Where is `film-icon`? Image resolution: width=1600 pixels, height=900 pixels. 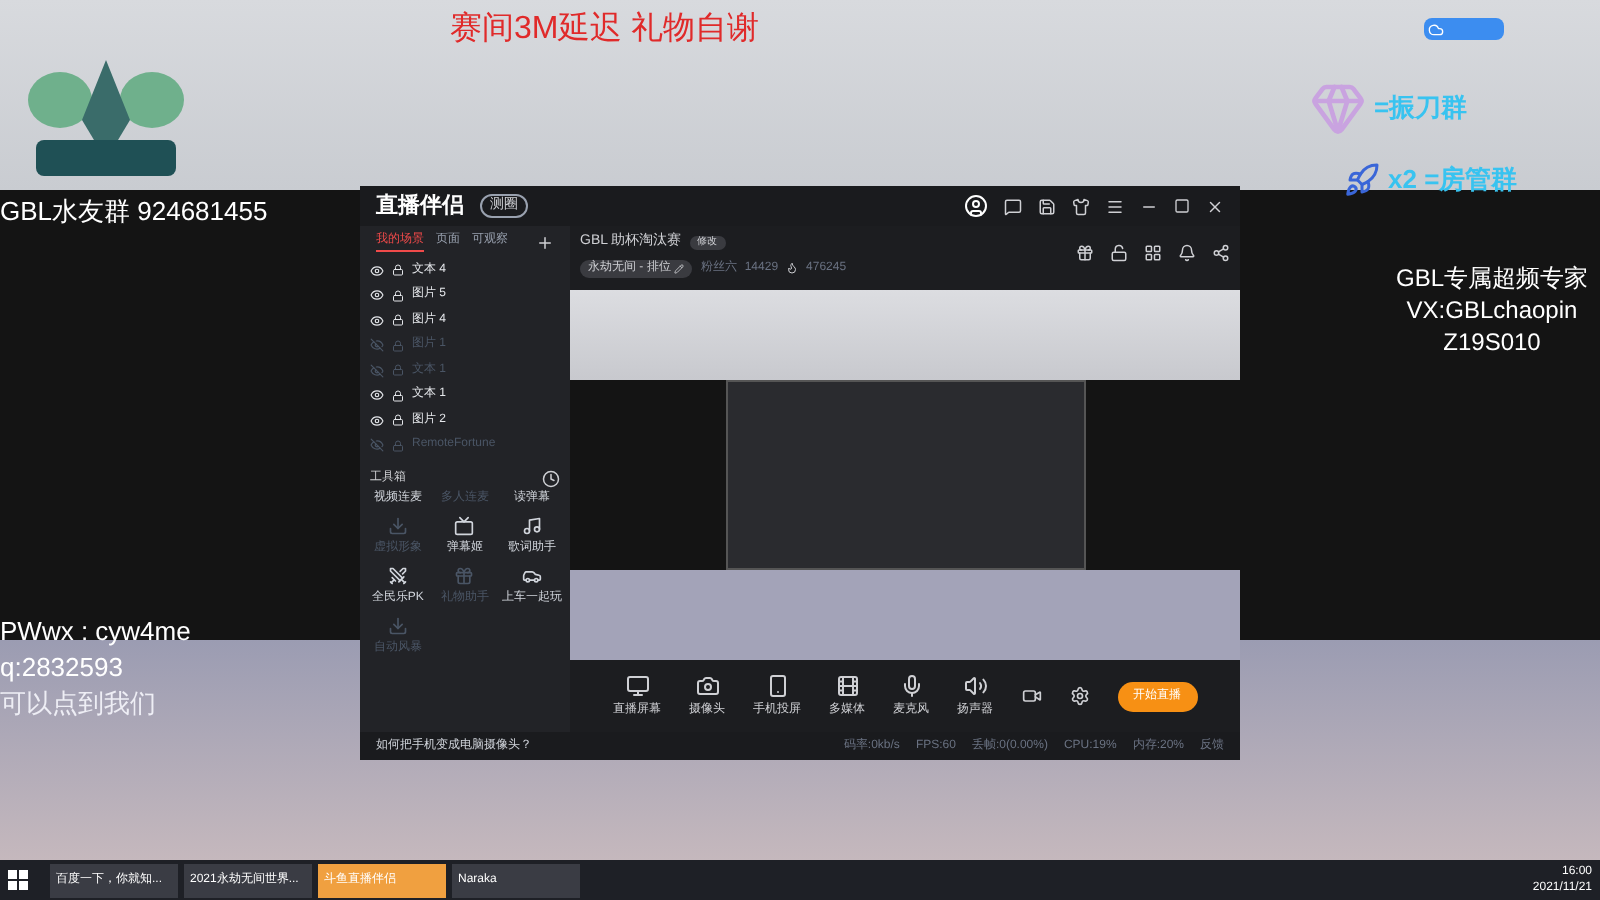
film-icon is located at coordinates (847, 685).